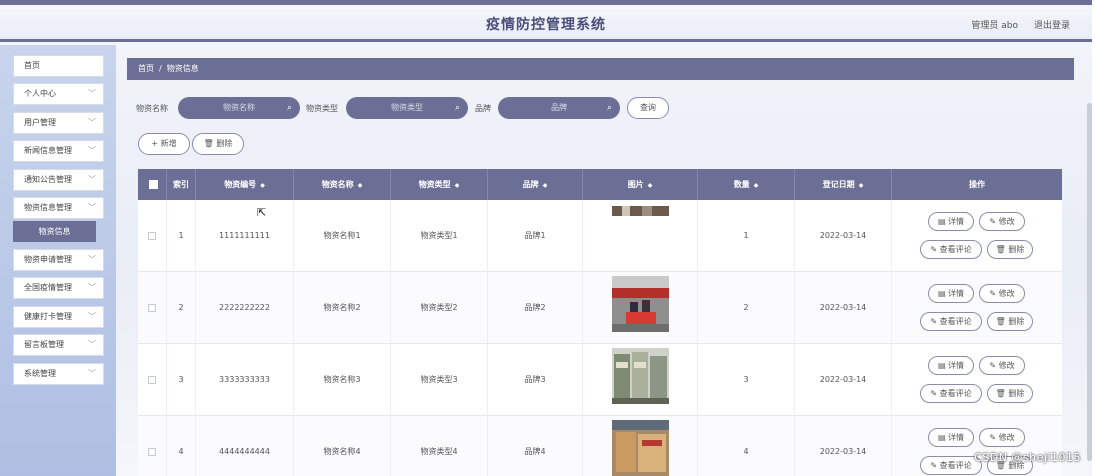  What do you see at coordinates (245, 184) in the screenshot?
I see `header-code: 物资编号 ◆` at bounding box center [245, 184].